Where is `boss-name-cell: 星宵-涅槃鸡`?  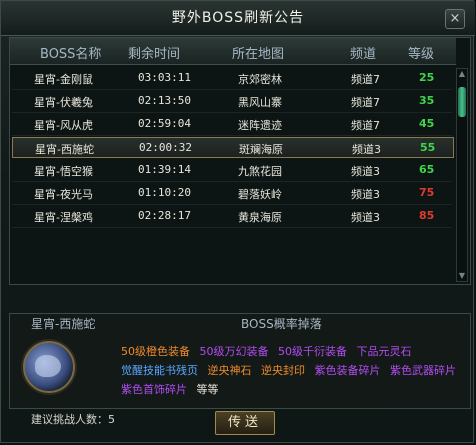 boss-name-cell: 星宵-涅槃鸡 is located at coordinates (63, 217).